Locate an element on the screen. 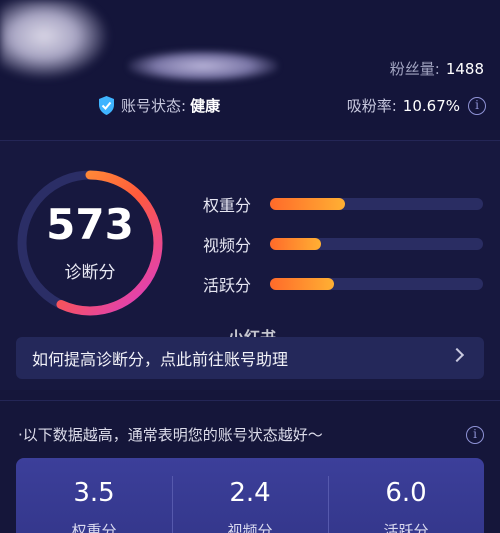 The image size is (500, 533). account-status: 账号状态: 健康 is located at coordinates (159, 105).